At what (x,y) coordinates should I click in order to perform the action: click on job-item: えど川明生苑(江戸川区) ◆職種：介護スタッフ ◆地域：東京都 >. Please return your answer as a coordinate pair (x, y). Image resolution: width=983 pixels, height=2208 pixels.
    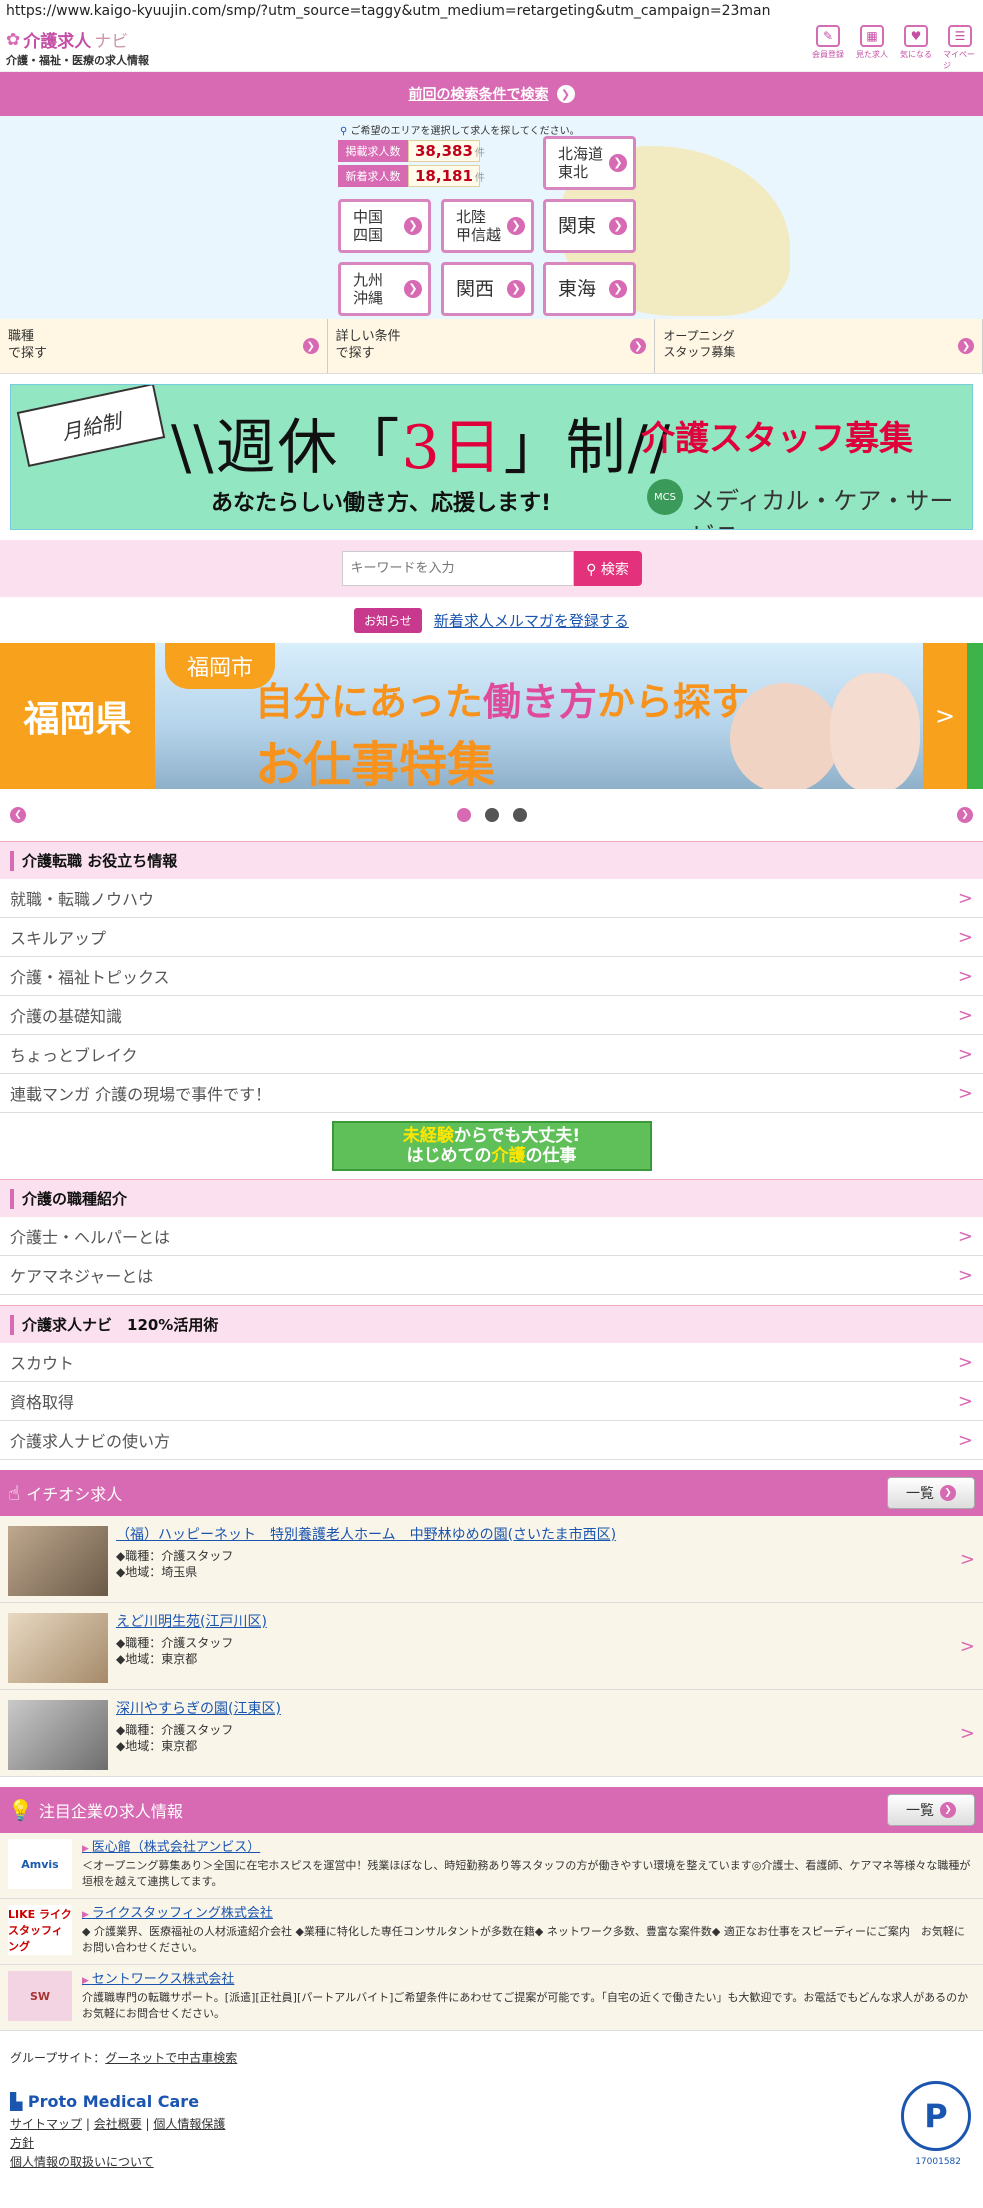
    Looking at the image, I should click on (491, 1646).